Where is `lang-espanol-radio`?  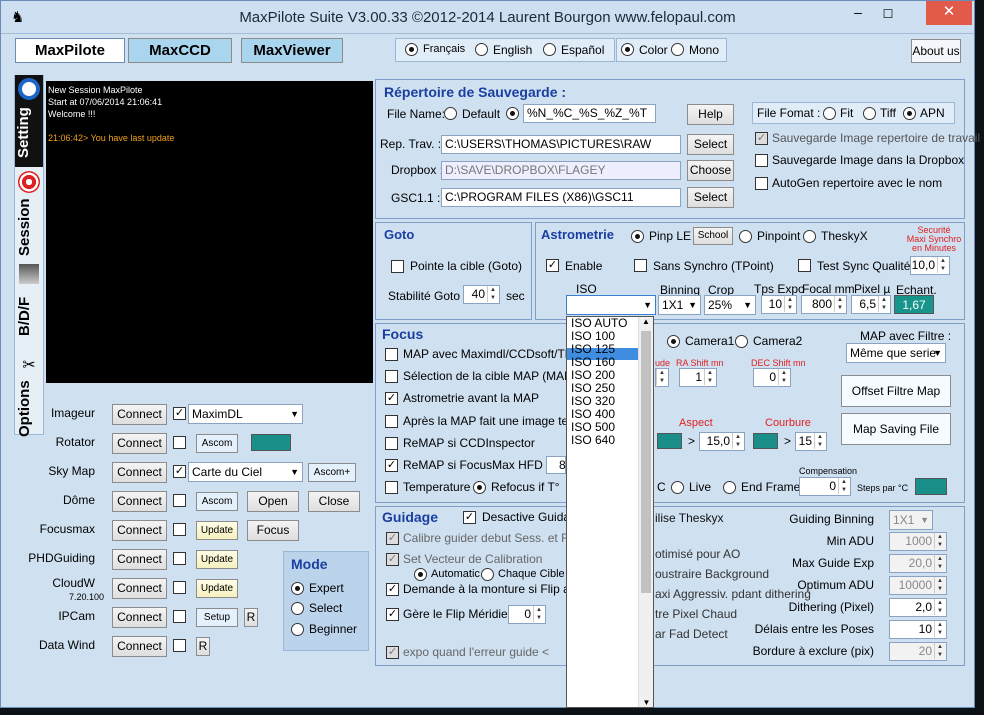
lang-espanol-radio is located at coordinates (549, 49).